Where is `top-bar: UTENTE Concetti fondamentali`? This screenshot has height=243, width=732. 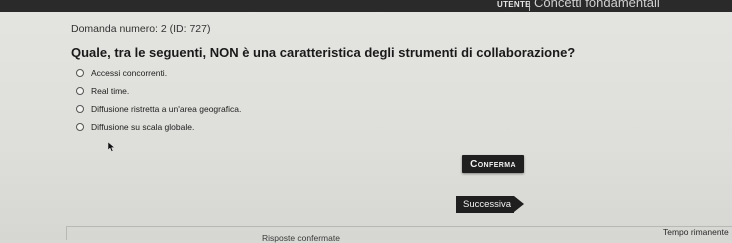 top-bar: UTENTE Concetti fondamentali is located at coordinates (366, 6).